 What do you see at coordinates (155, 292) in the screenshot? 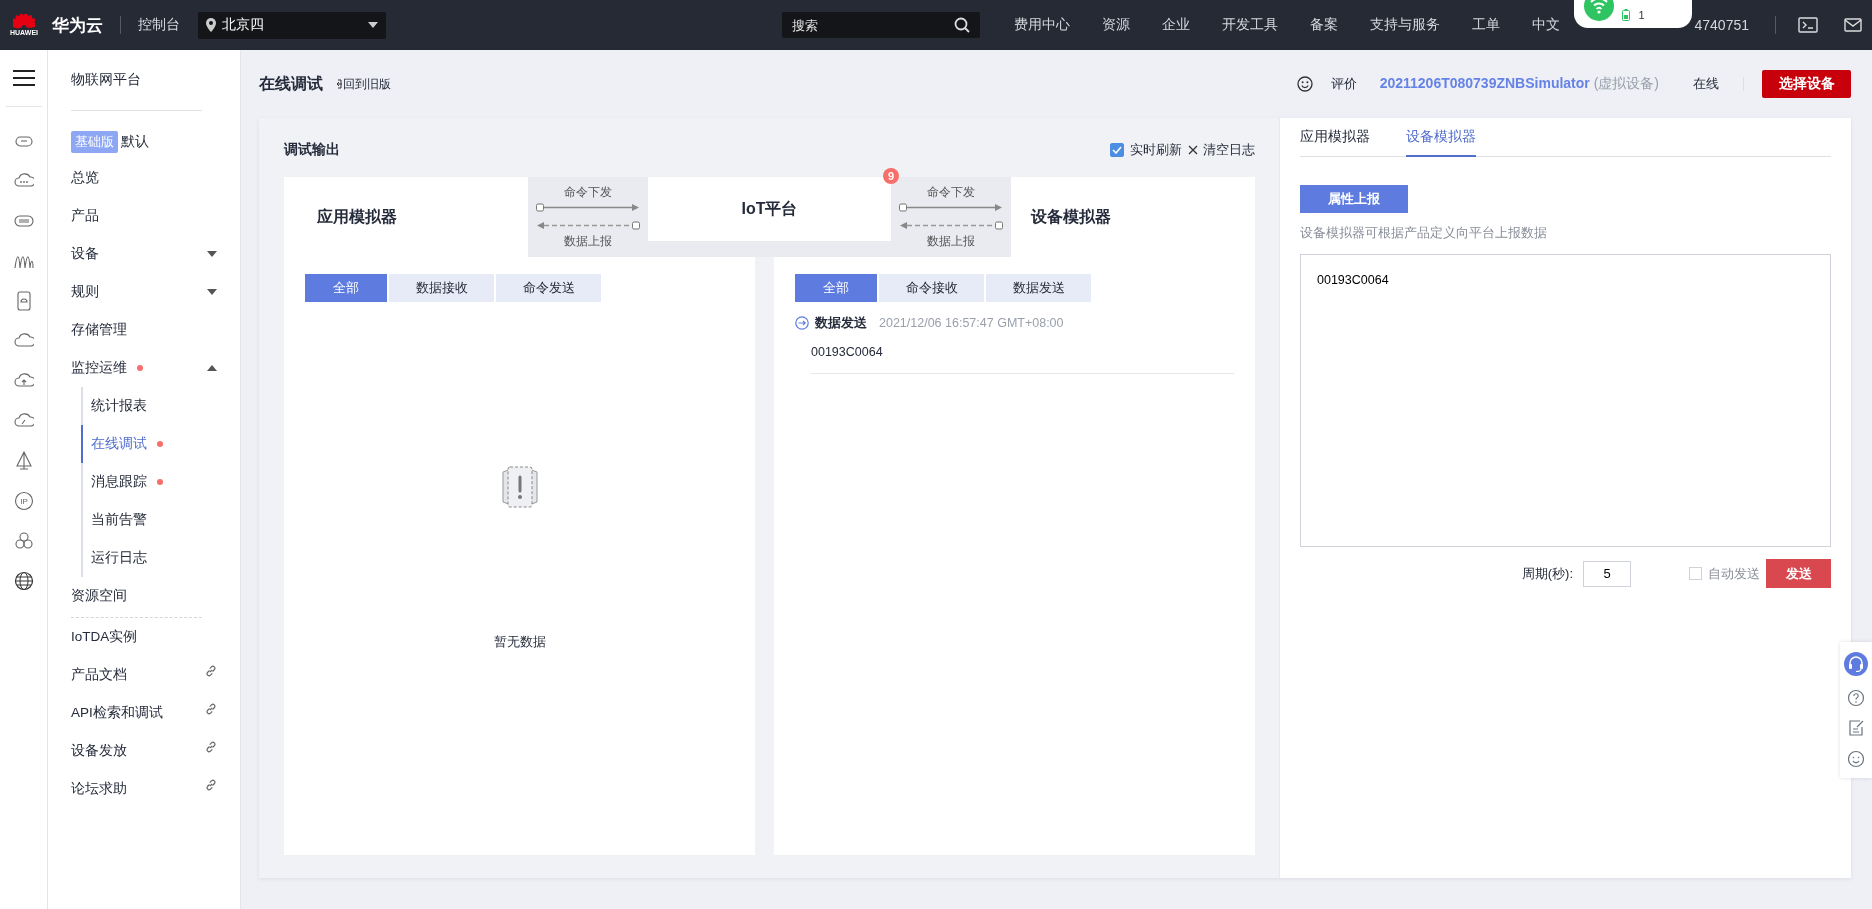
I see `nav-item: 规则` at bounding box center [155, 292].